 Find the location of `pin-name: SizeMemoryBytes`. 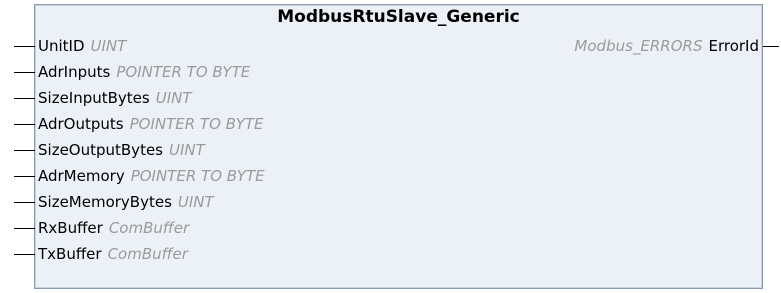

pin-name: SizeMemoryBytes is located at coordinates (105, 202).